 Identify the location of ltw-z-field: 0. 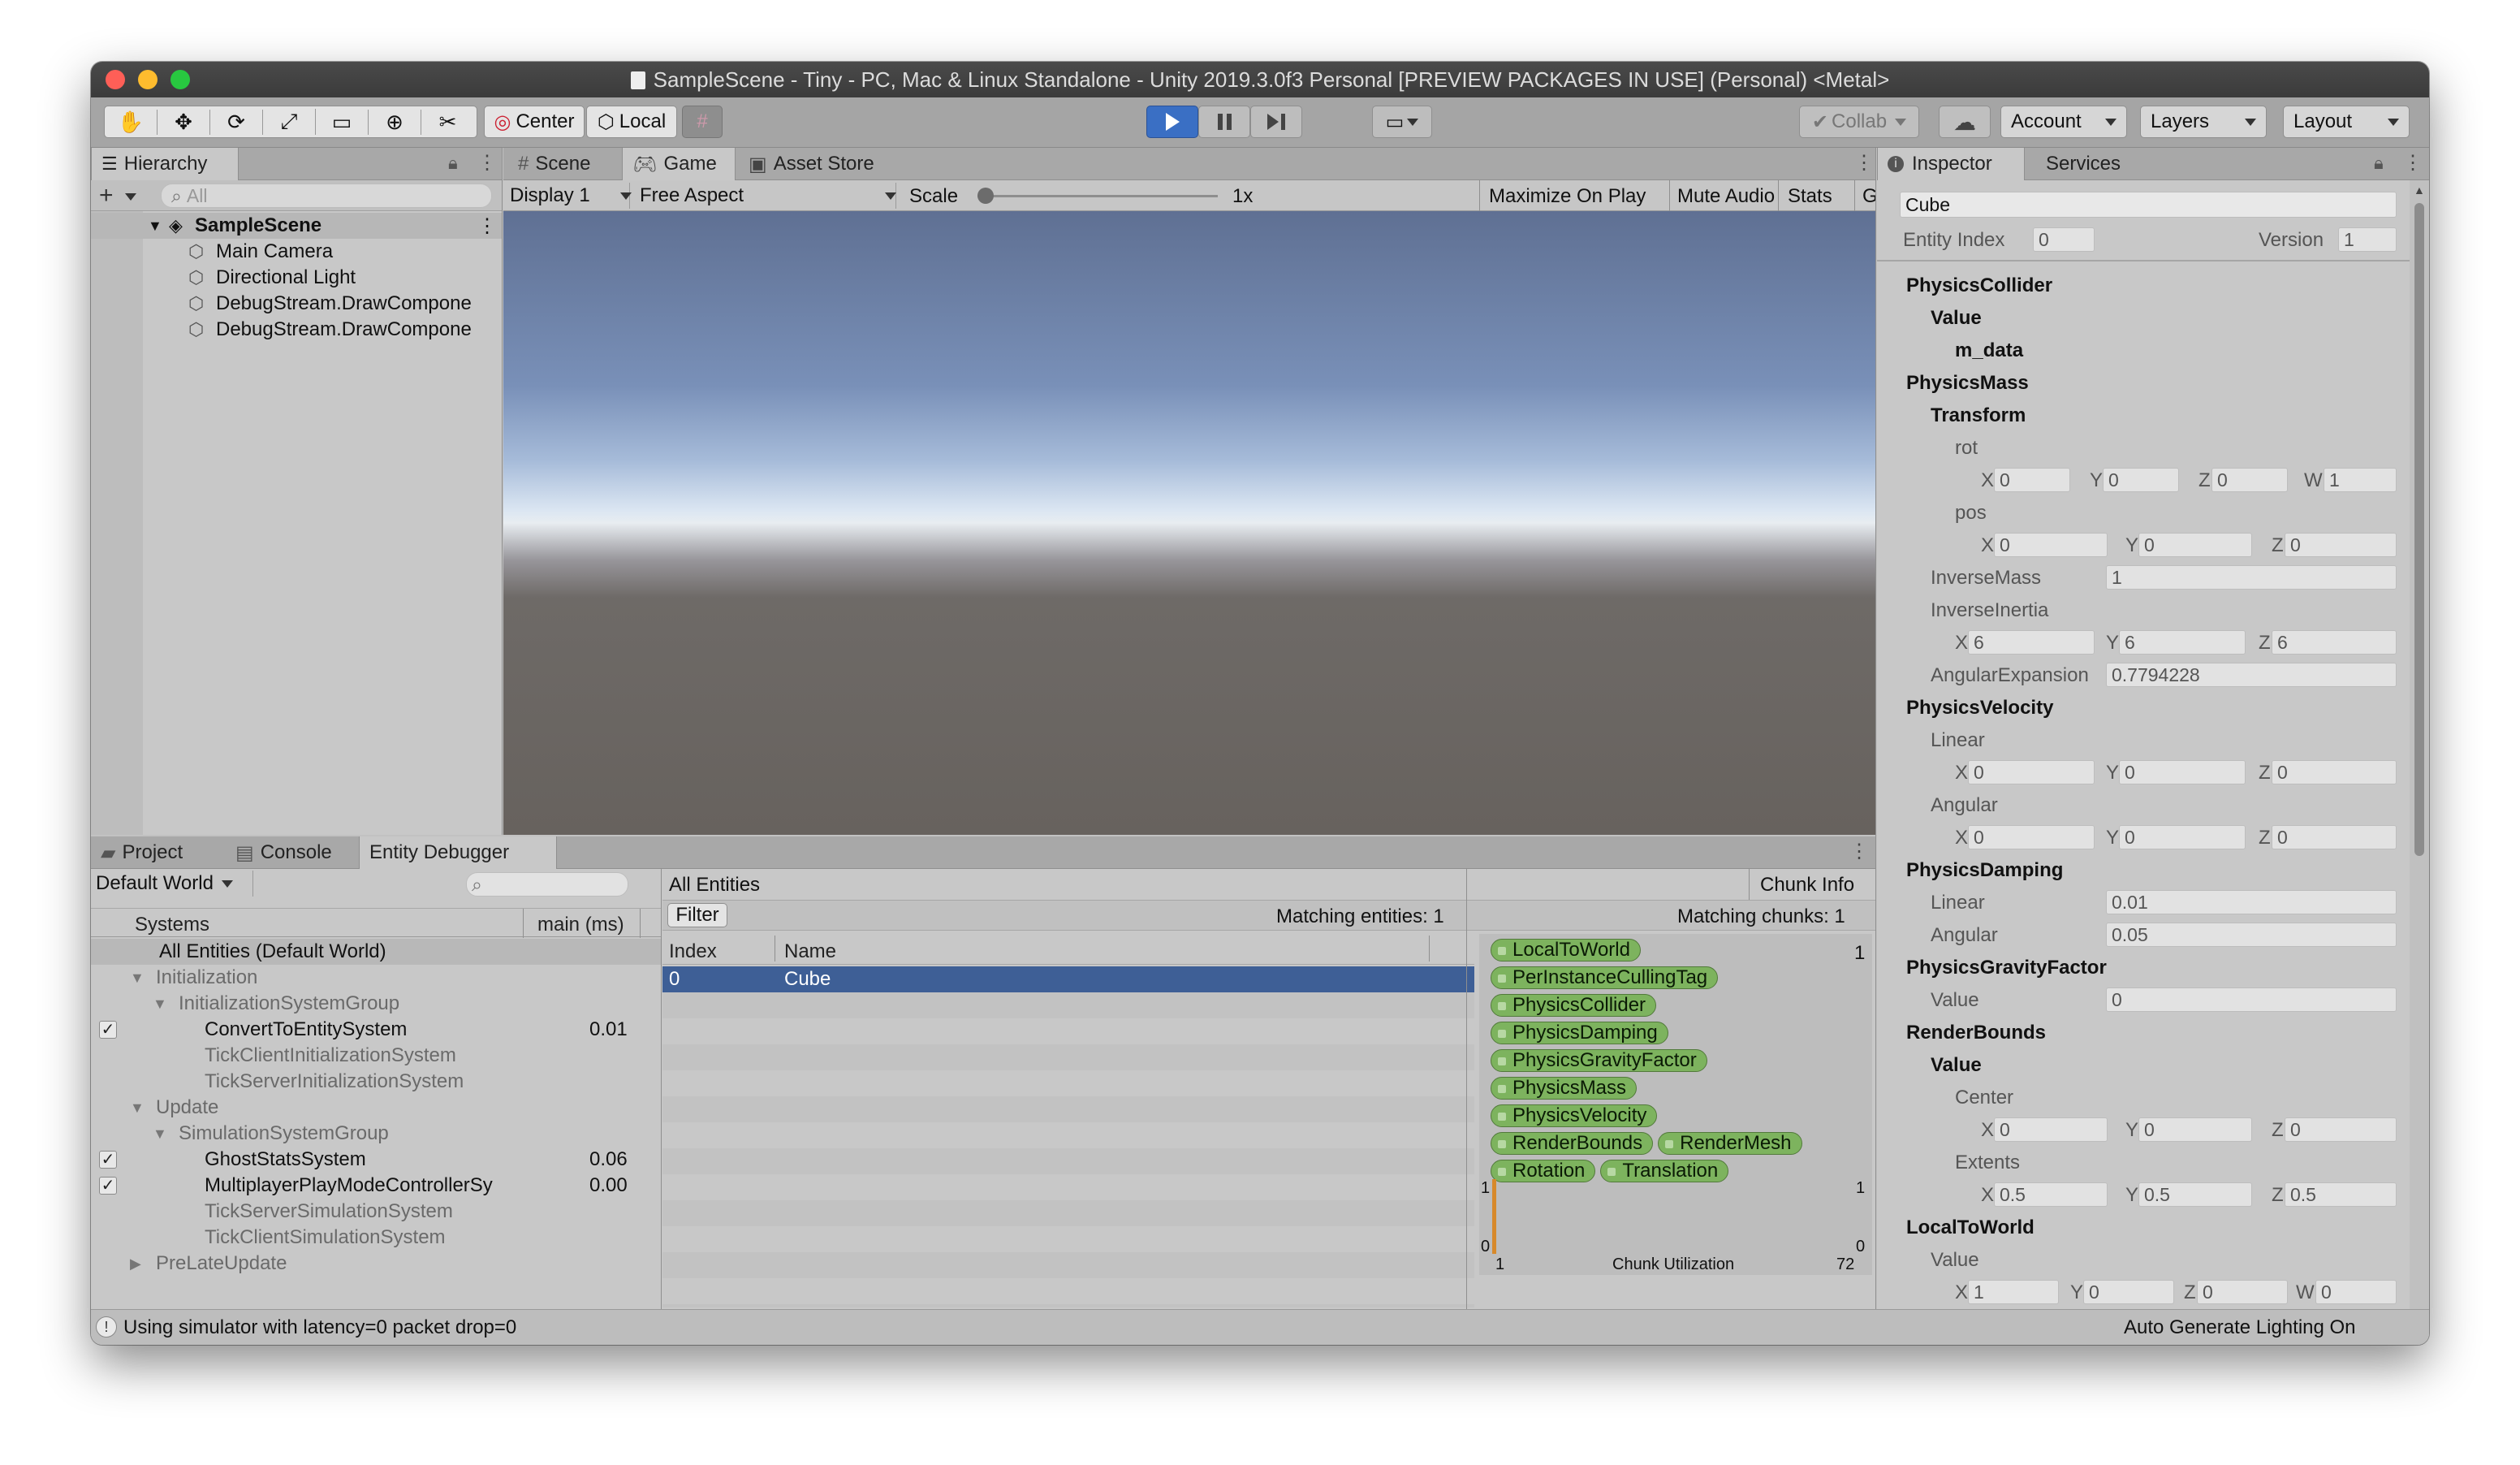
(2242, 1292).